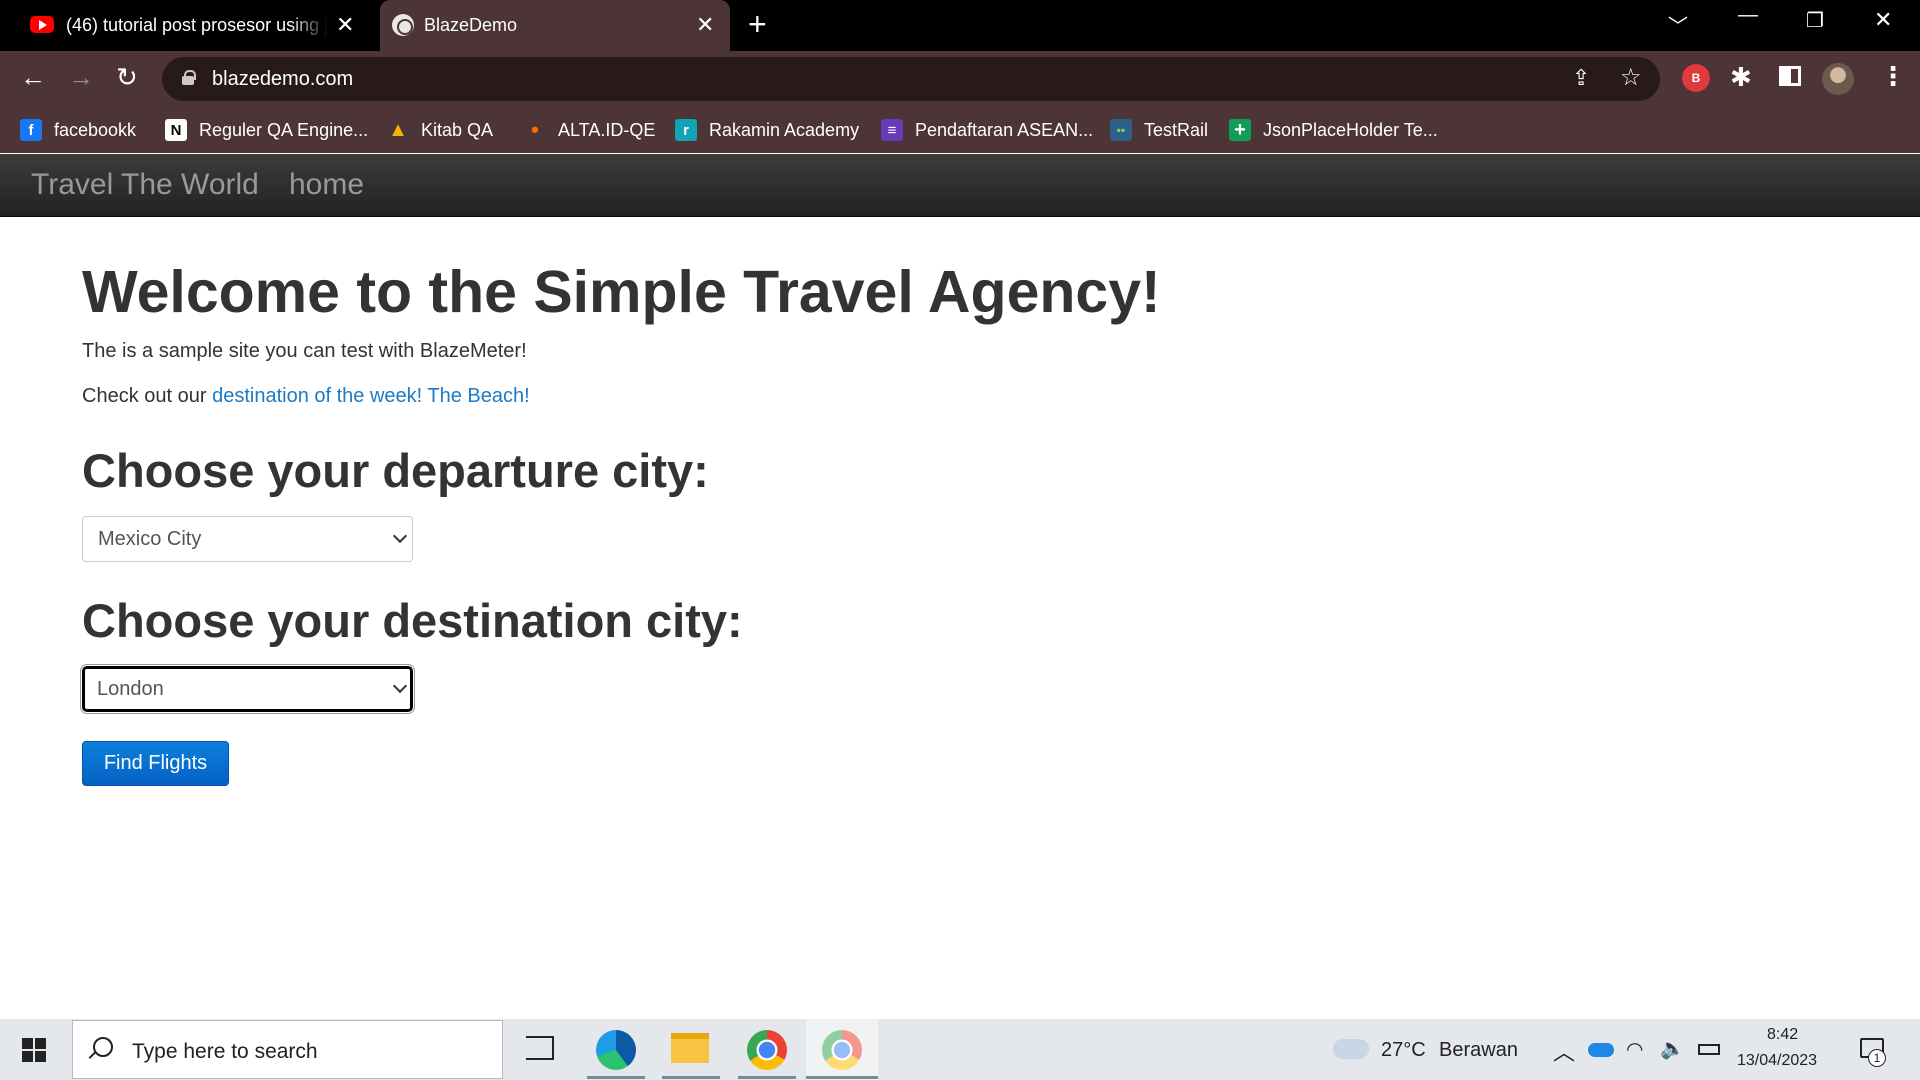  Describe the element at coordinates (555, 25) in the screenshot. I see `tab-blazedemo: BlazeDemo ✕` at that location.